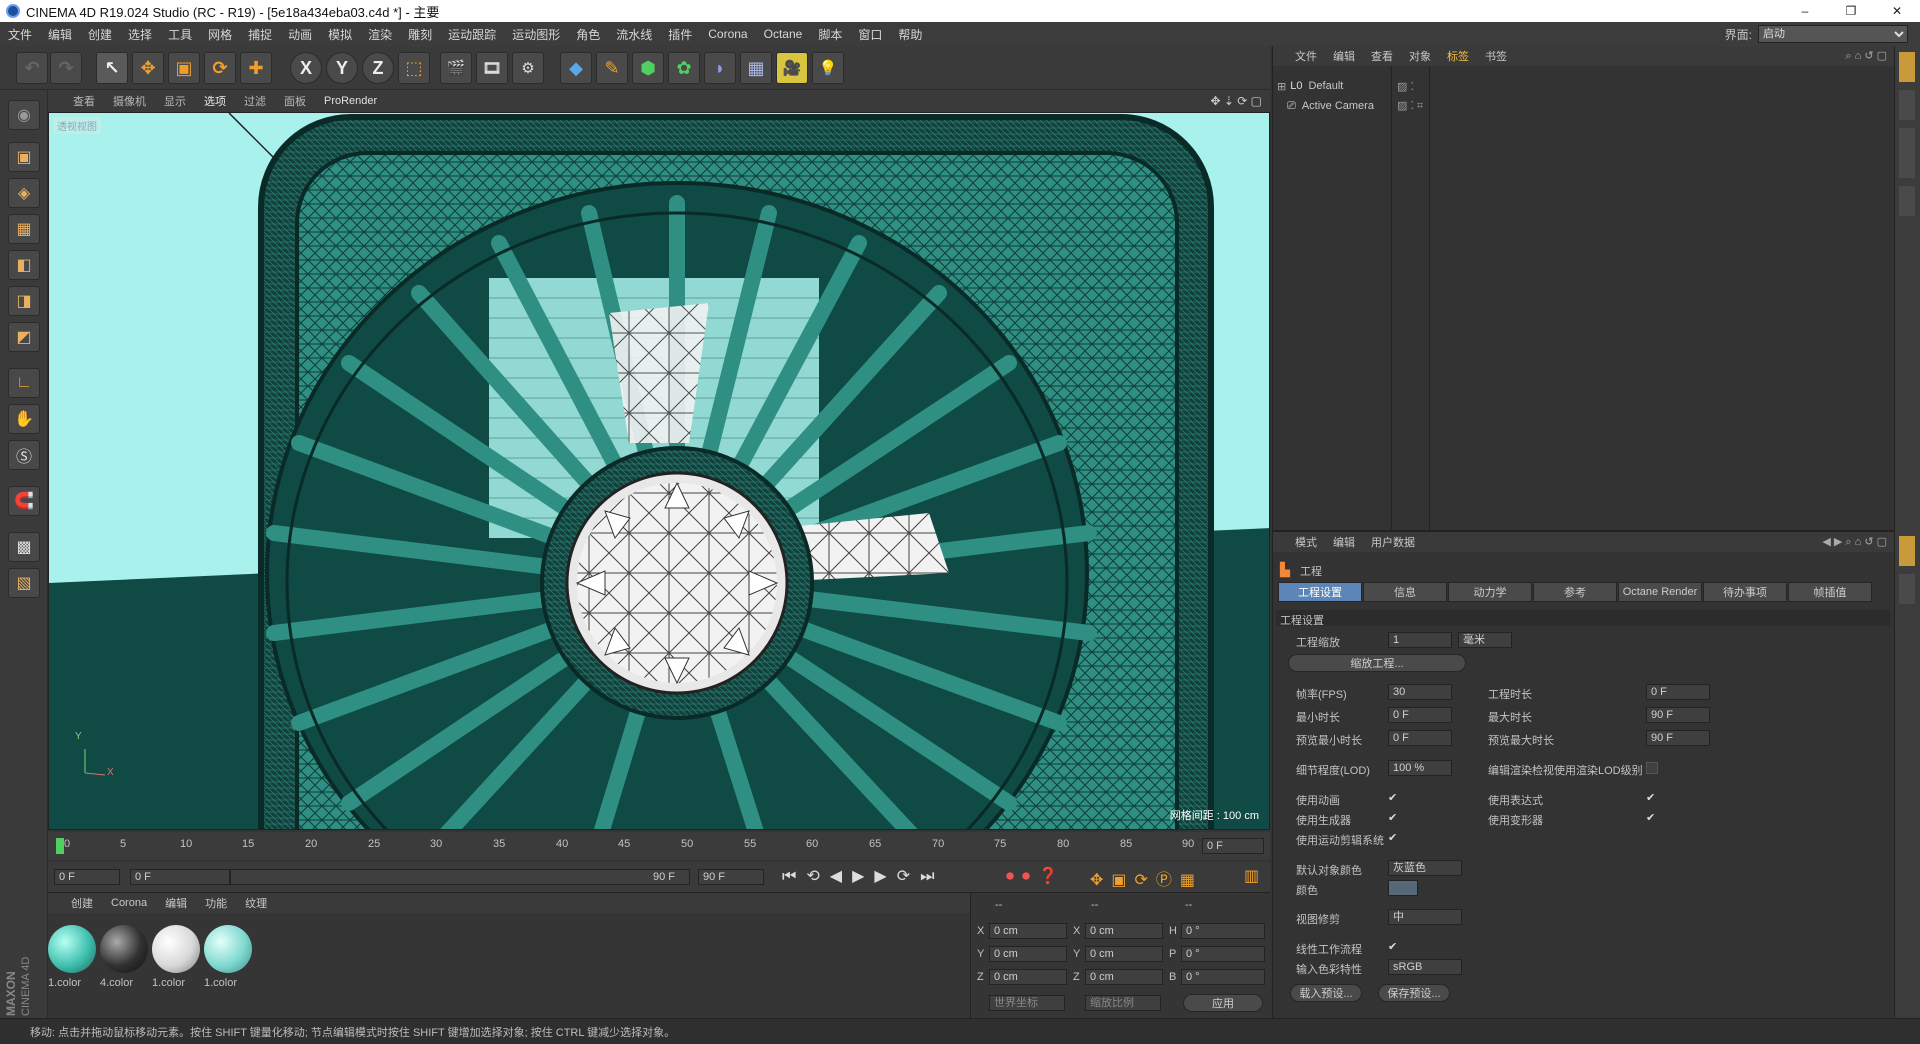 The height and width of the screenshot is (1044, 1920). What do you see at coordinates (1490, 592) in the screenshot?
I see `tab-dynamics: 动力学` at bounding box center [1490, 592].